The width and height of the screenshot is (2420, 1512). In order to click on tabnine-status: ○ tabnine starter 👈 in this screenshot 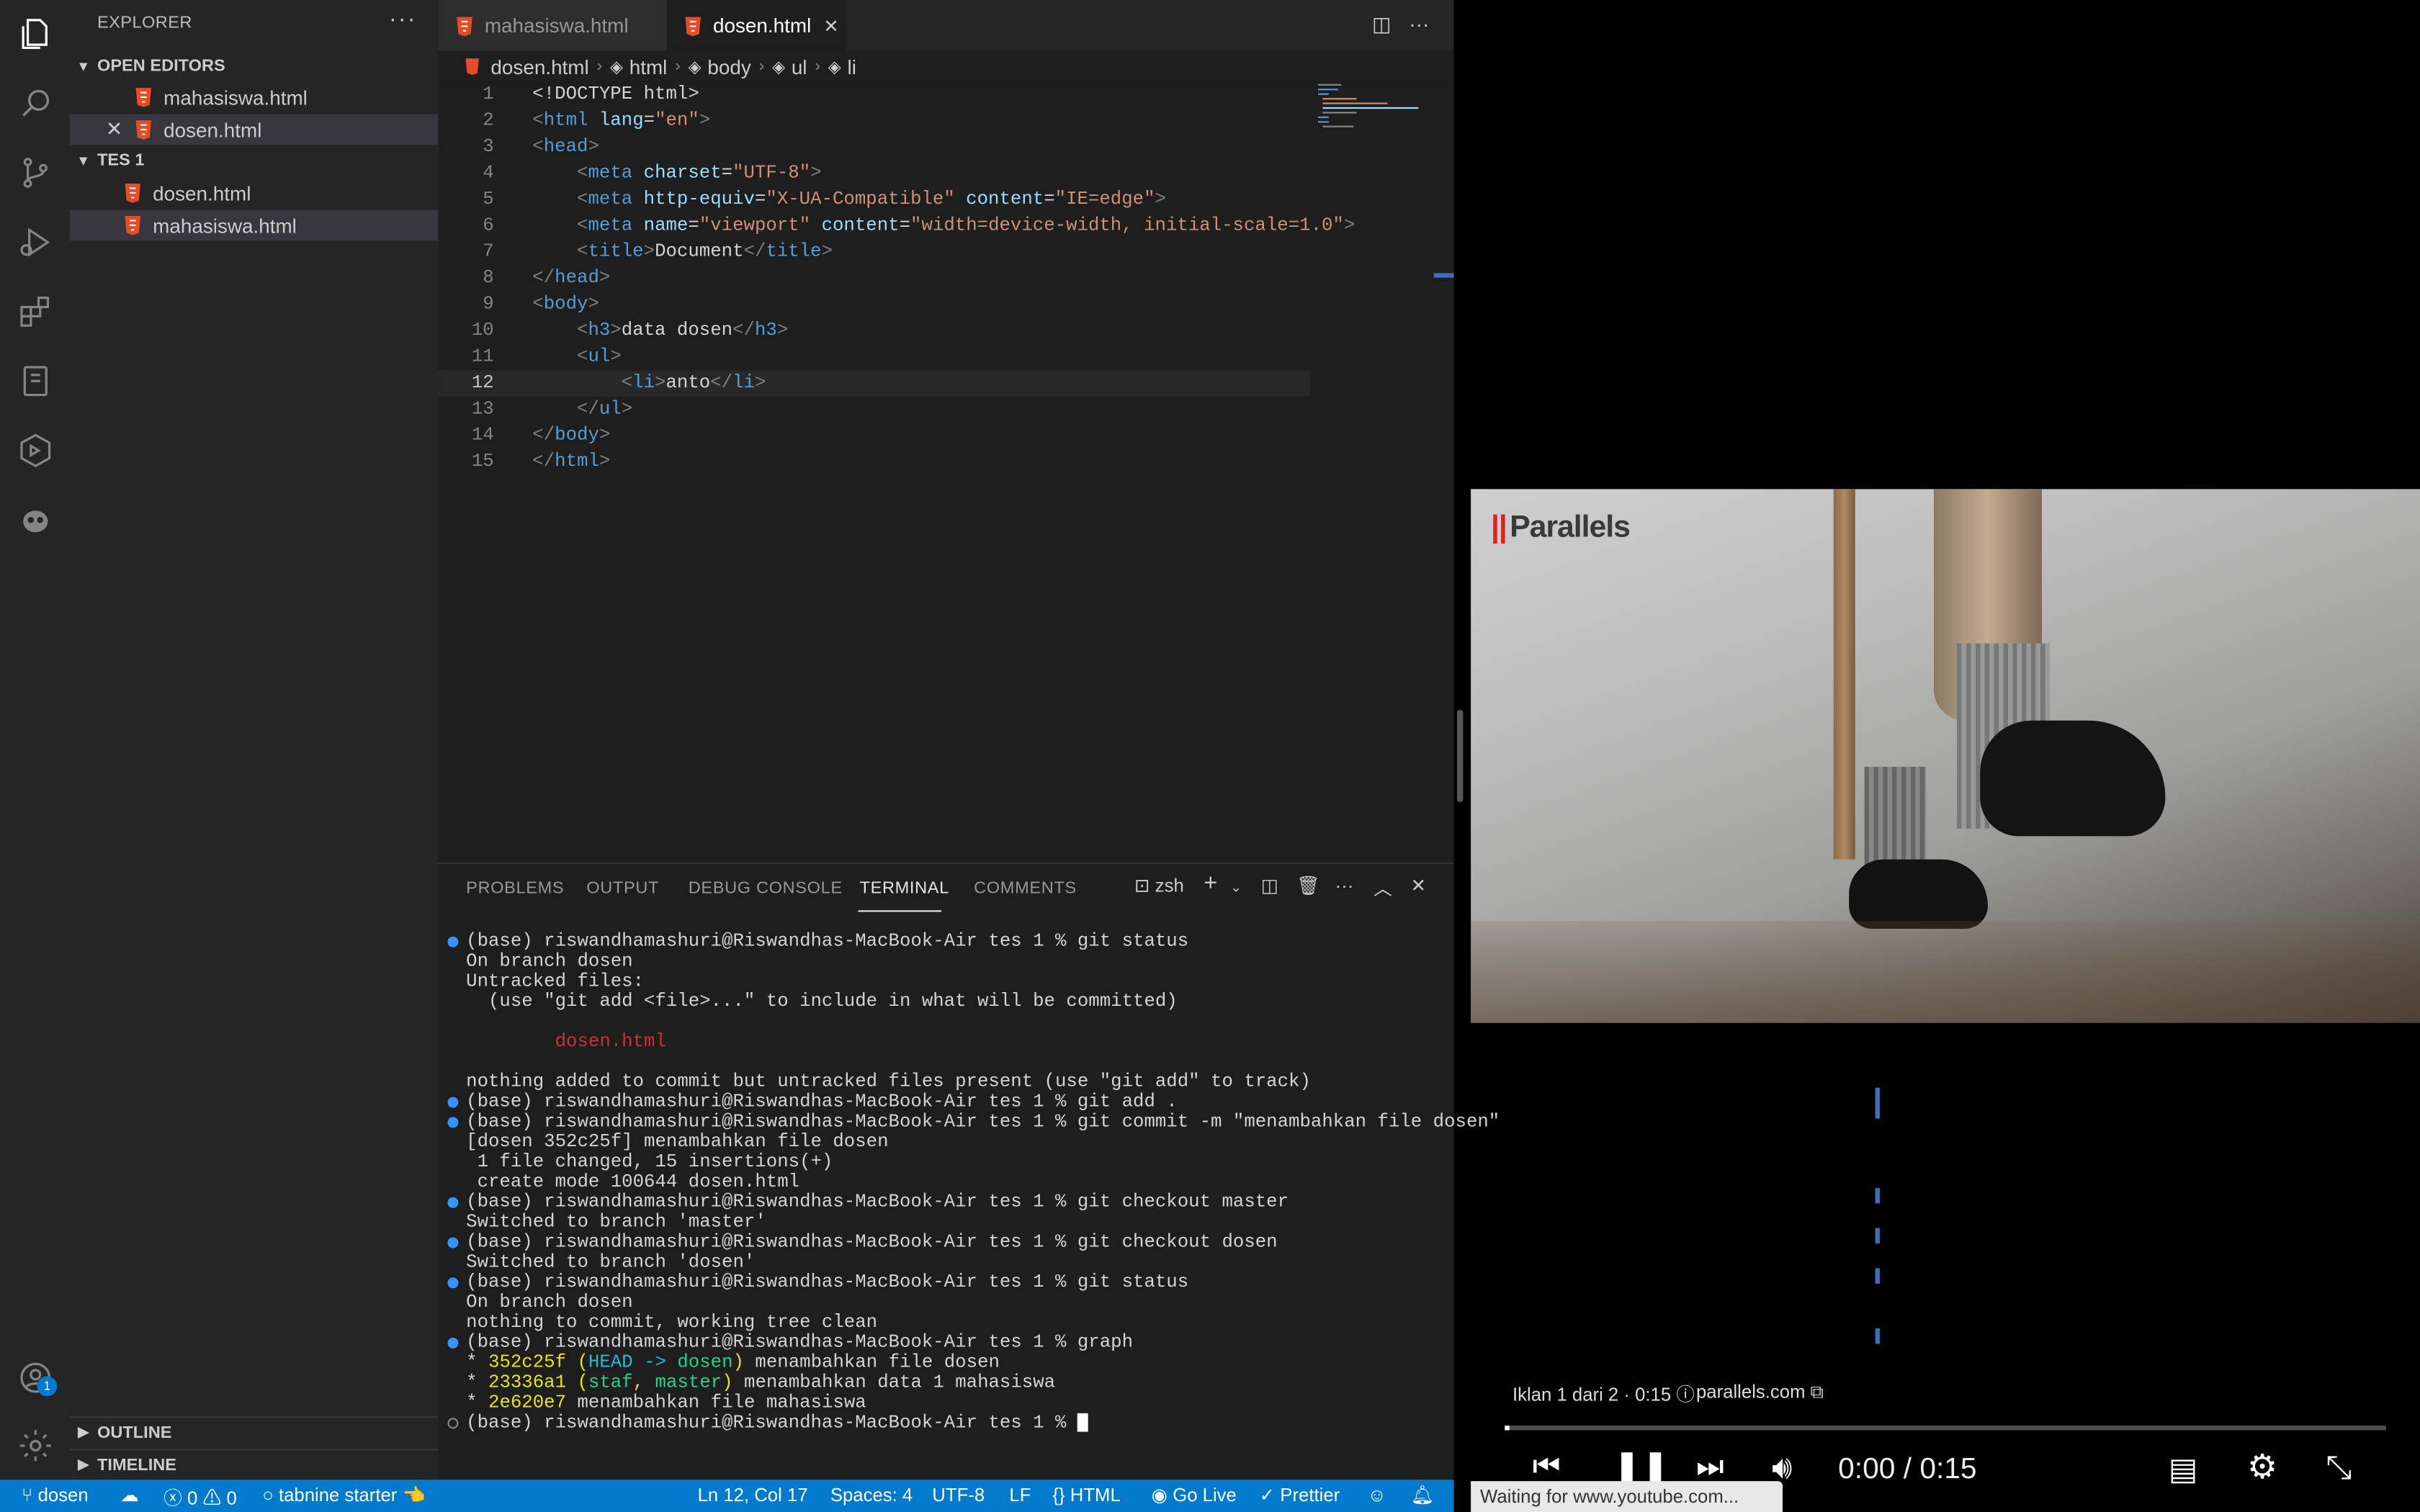, I will do `click(343, 1495)`.